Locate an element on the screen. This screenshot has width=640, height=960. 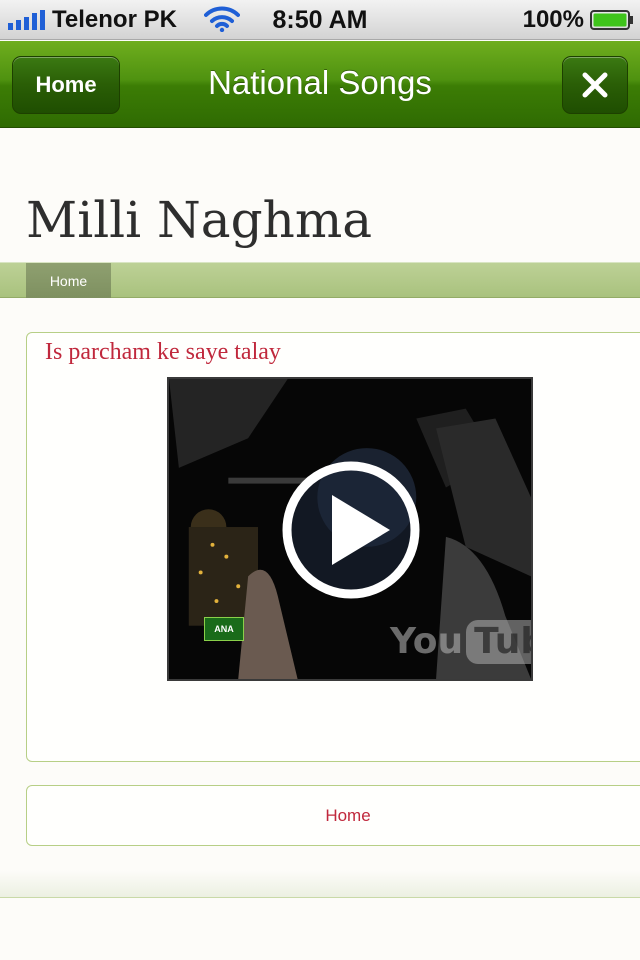
bottom-divider is located at coordinates (320, 884).